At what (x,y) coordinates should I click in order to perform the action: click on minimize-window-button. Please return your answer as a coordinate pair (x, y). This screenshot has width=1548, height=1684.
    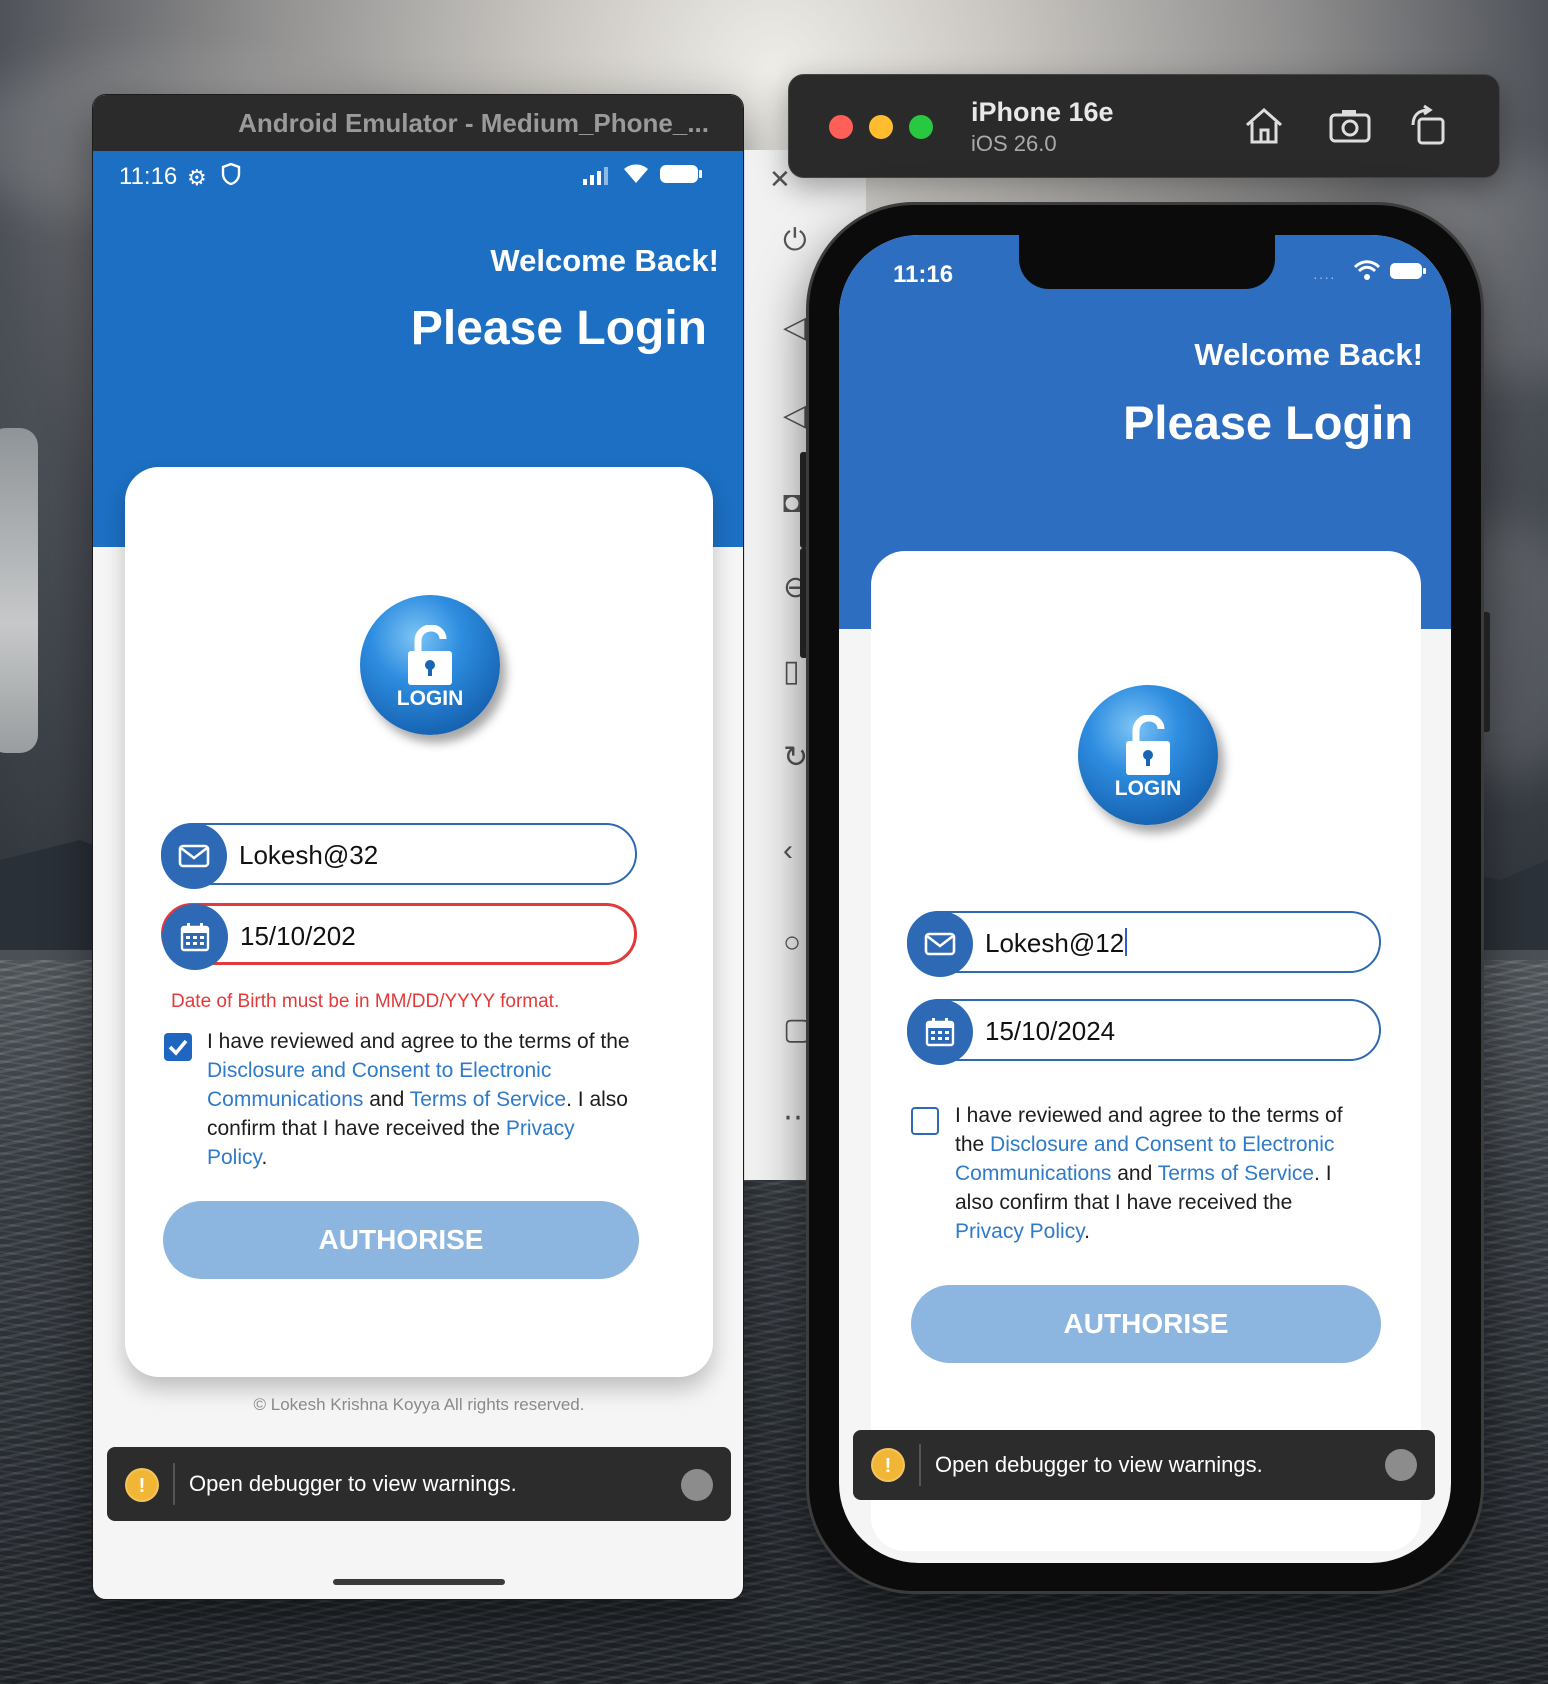
    Looking at the image, I should click on (881, 127).